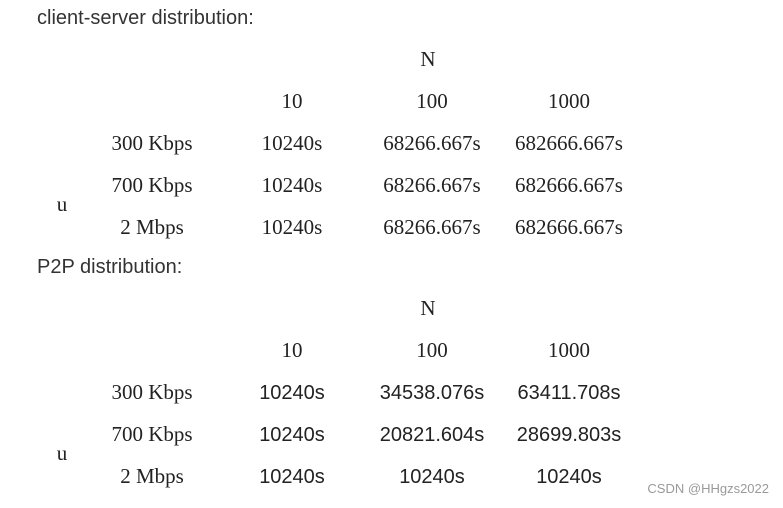 The image size is (783, 508). I want to click on cs-cell-r2-c0: 10240s, so click(292, 227).